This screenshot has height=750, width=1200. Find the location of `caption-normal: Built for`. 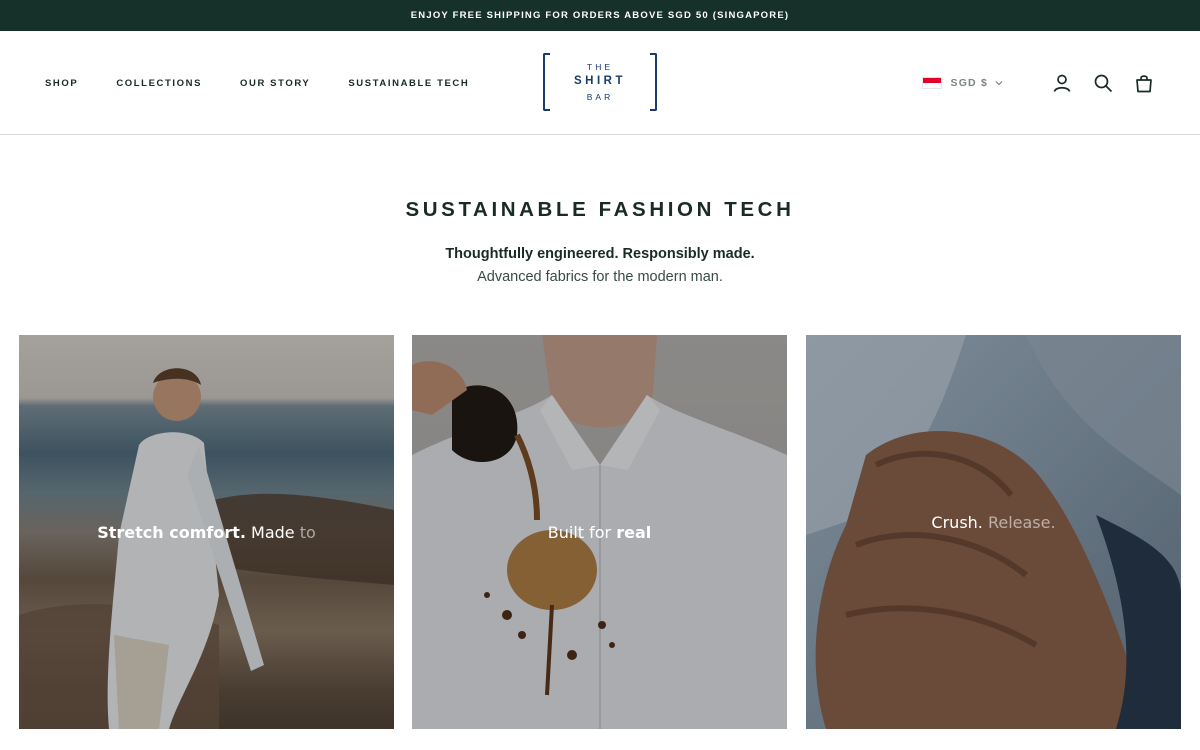

caption-normal: Built for is located at coordinates (582, 532).